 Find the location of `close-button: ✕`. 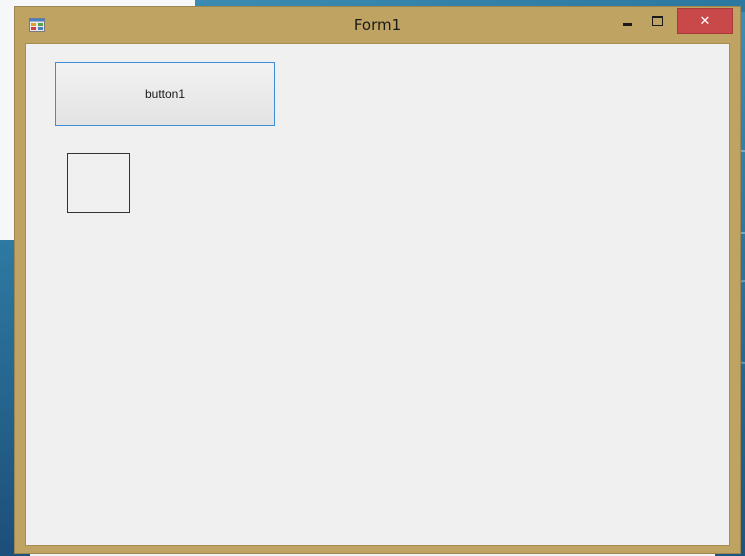

close-button: ✕ is located at coordinates (705, 21).